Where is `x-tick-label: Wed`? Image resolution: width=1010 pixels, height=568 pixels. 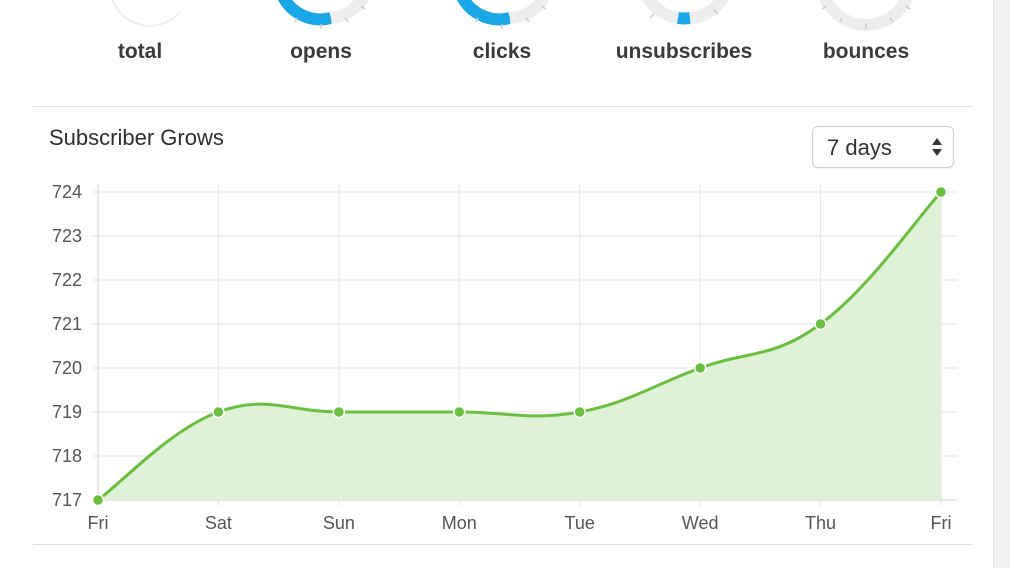 x-tick-label: Wed is located at coordinates (700, 523).